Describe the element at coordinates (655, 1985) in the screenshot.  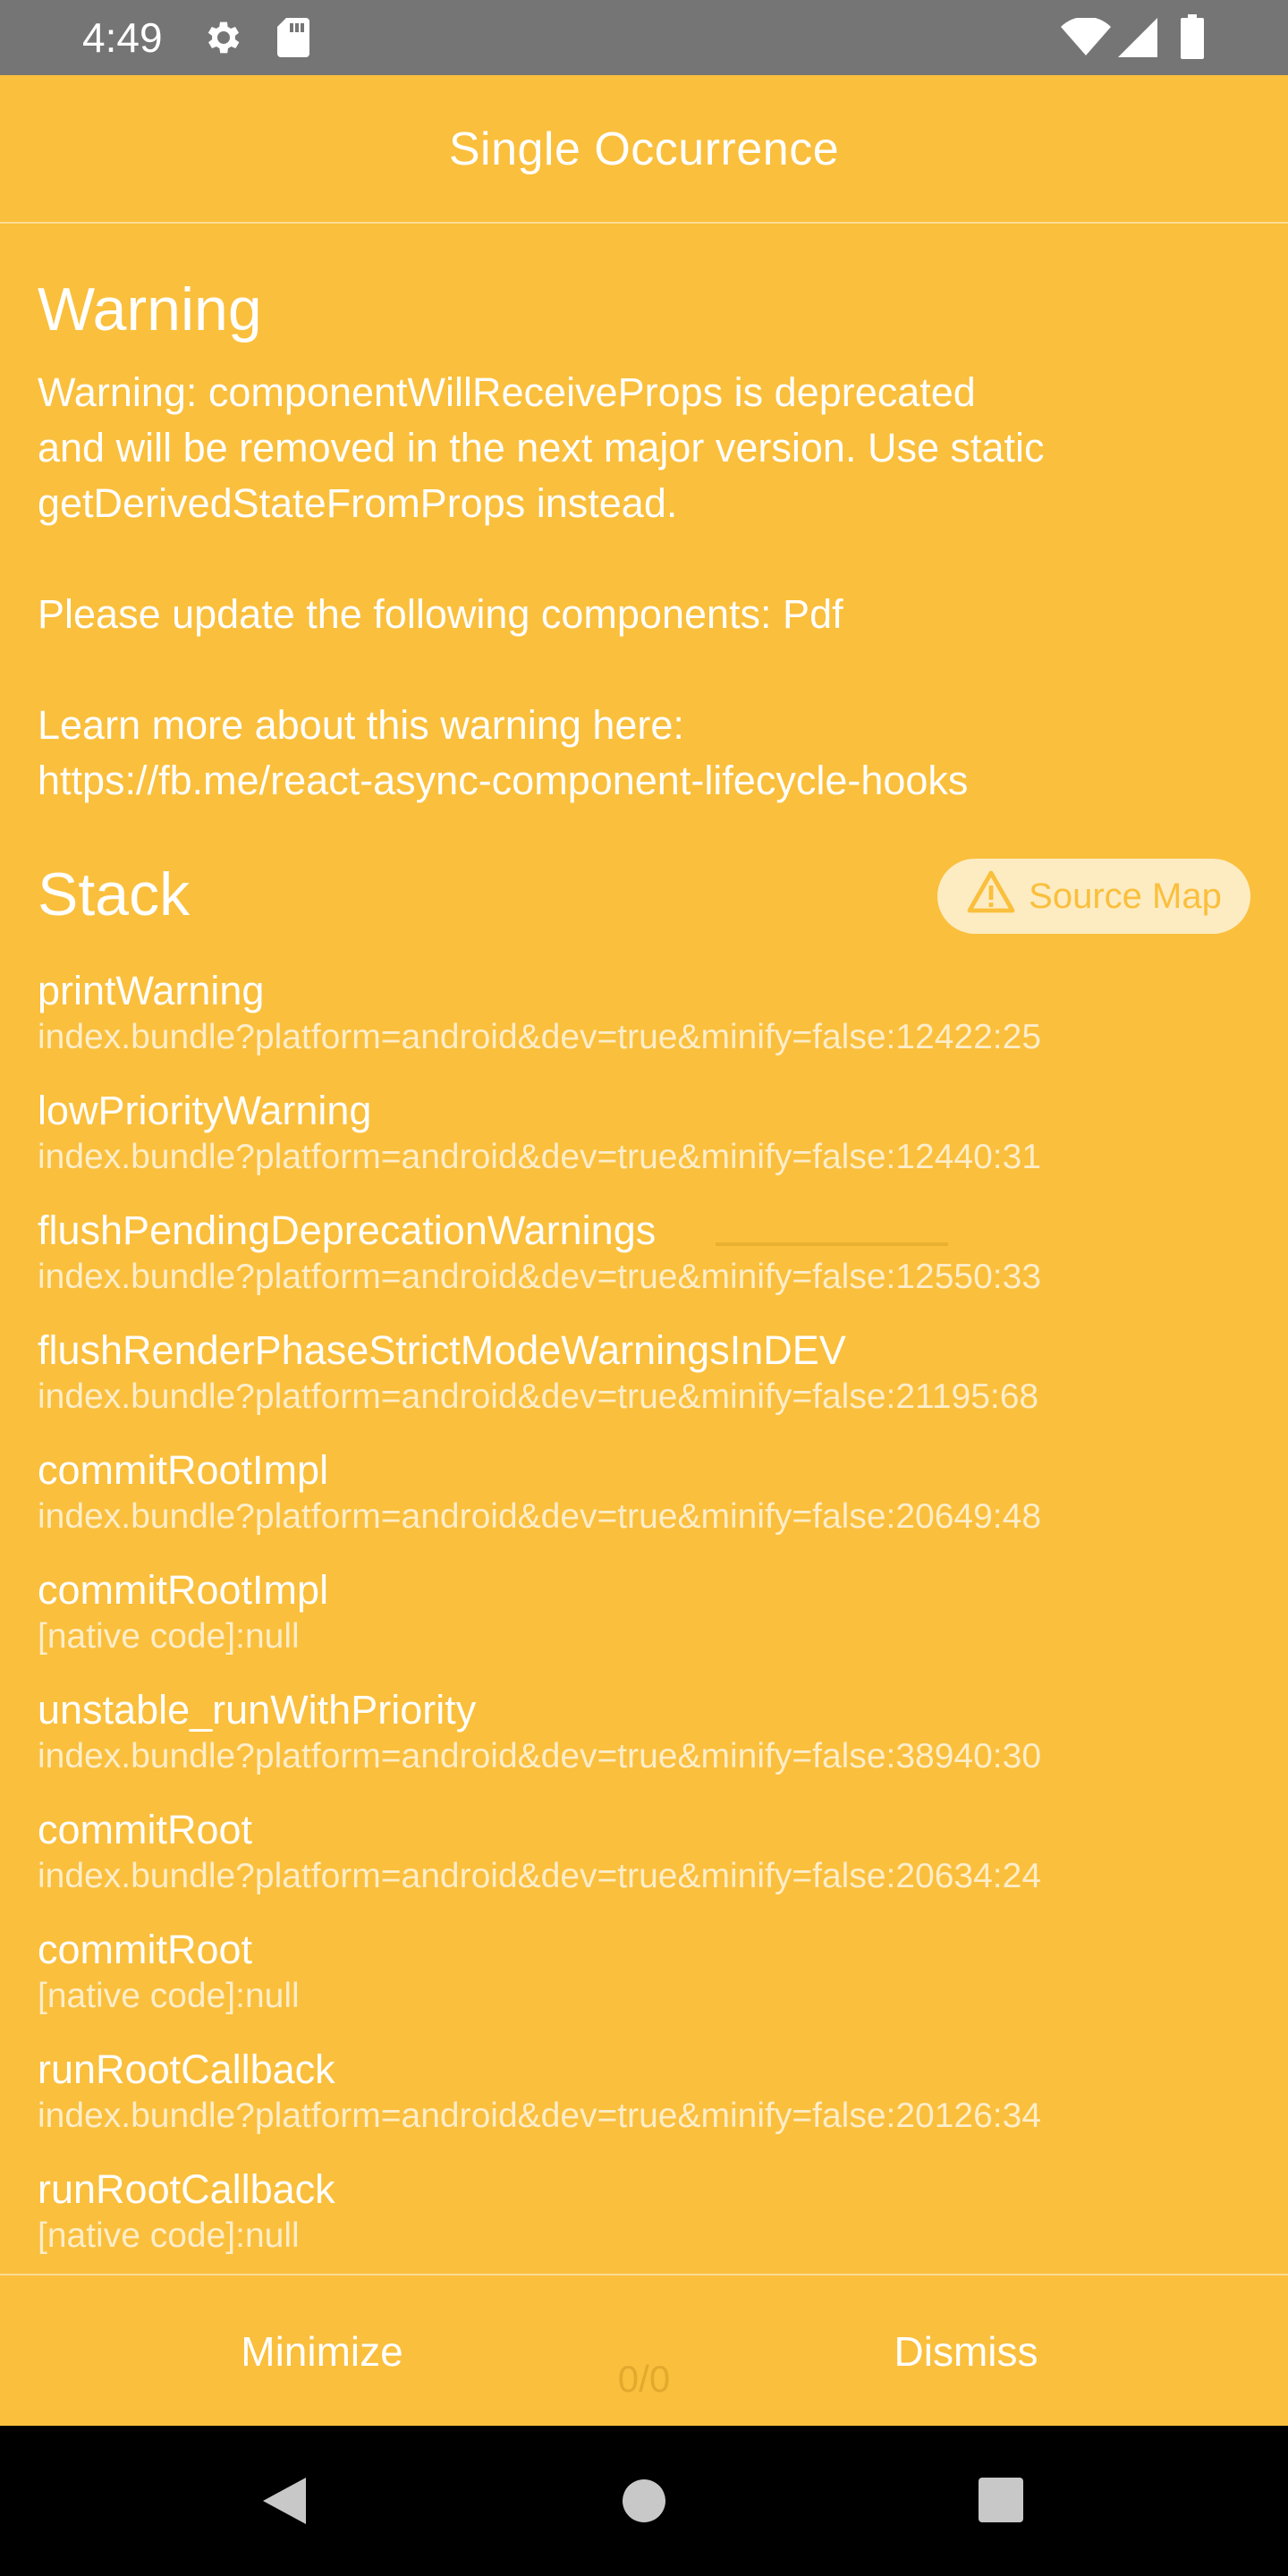
I see `stack-frame: commitRoot [native code]:null` at that location.